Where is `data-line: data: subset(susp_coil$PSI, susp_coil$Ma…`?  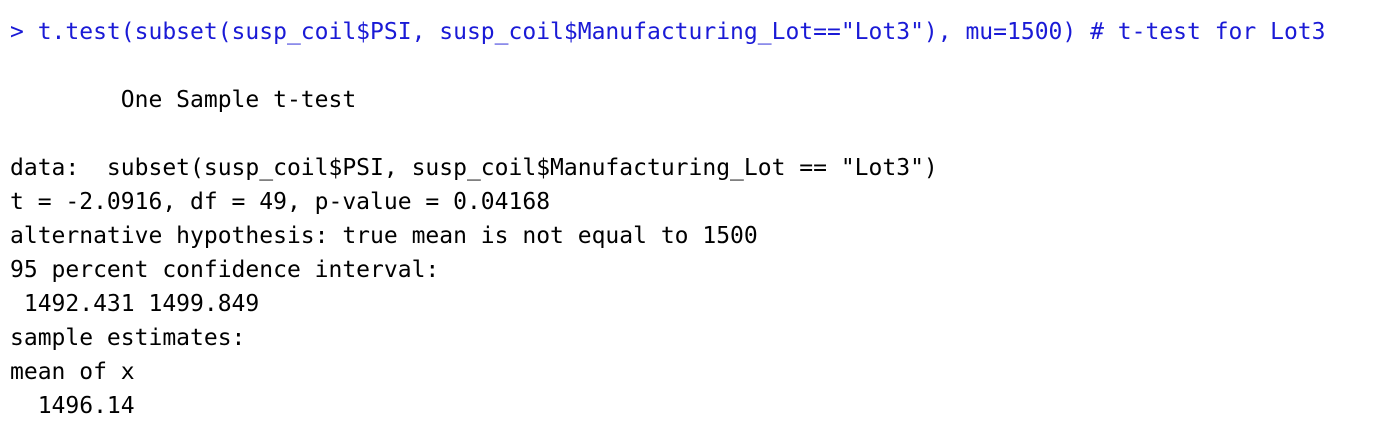
data-line: data: subset(susp_coil$PSI, susp_coil$Ma… is located at coordinates (474, 168).